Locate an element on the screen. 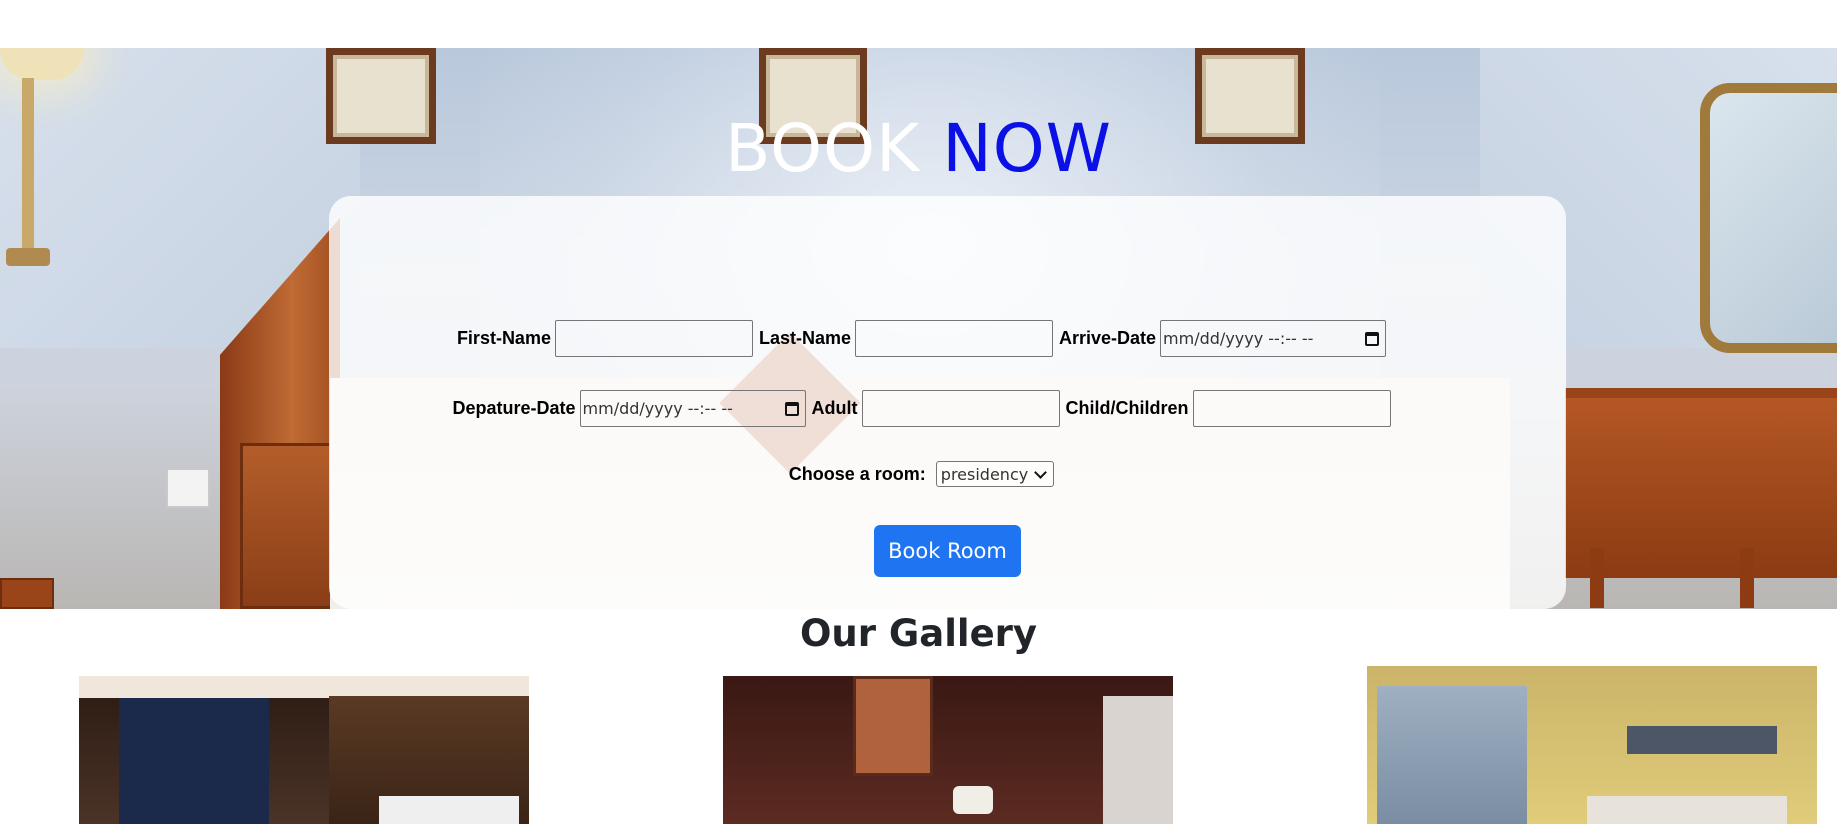  small-cabinet is located at coordinates (27, 593).